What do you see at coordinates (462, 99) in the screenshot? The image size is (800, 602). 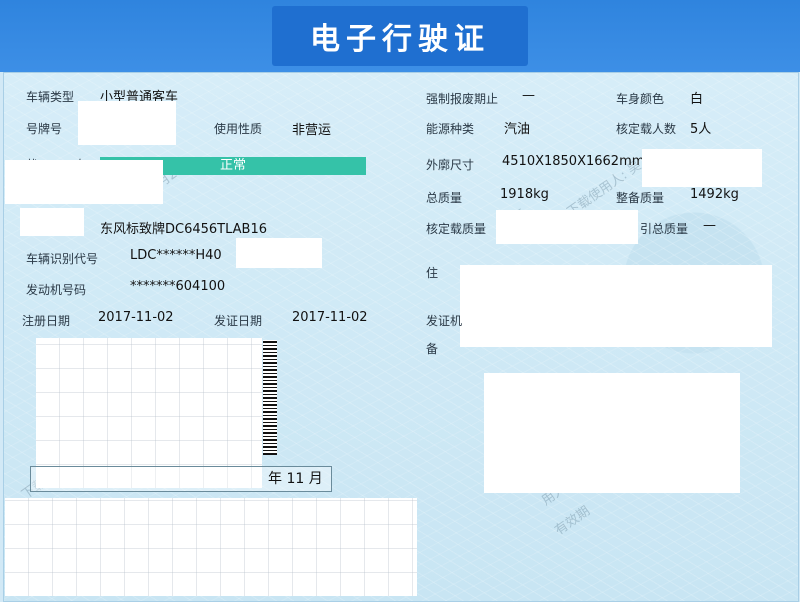 I see `scrap-date-label: 强制报废期止` at bounding box center [462, 99].